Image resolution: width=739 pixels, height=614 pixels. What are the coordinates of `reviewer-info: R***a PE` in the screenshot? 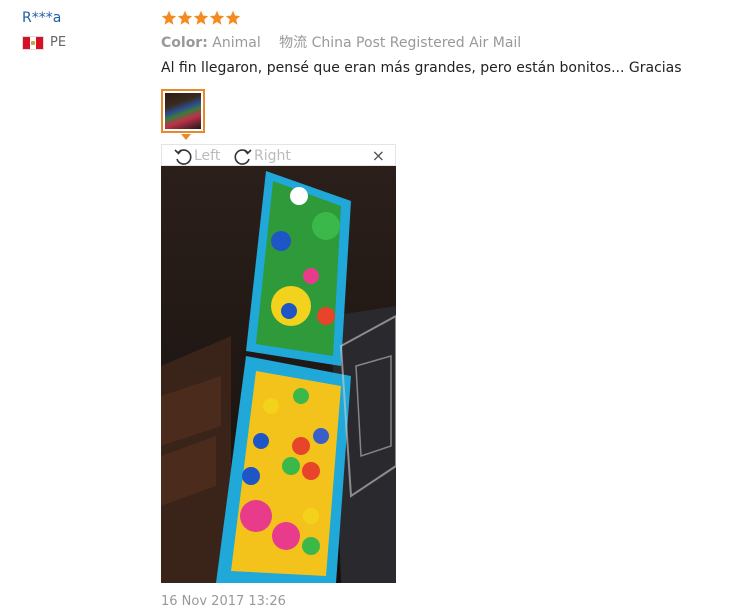 It's located at (44, 29).